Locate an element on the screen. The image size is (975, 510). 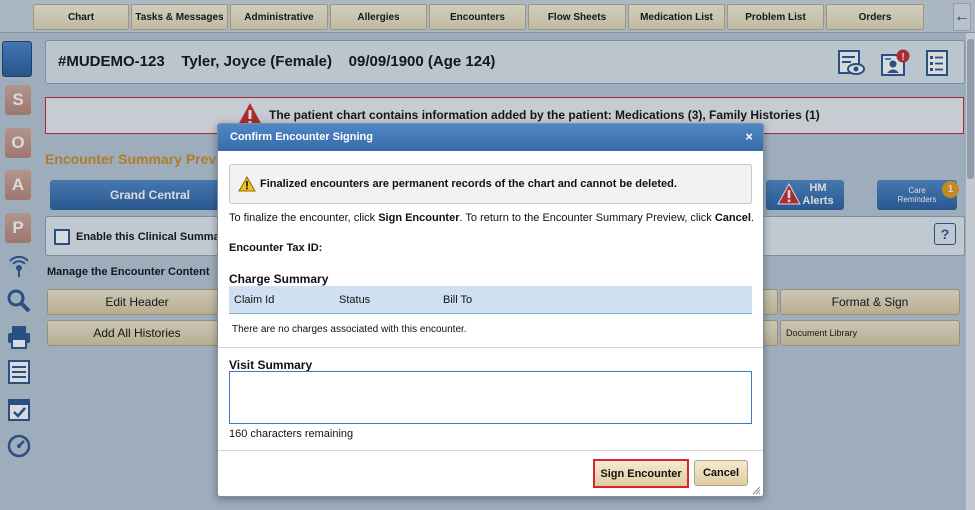
characters-remaining: 160 characters remaining is located at coordinates (291, 434).